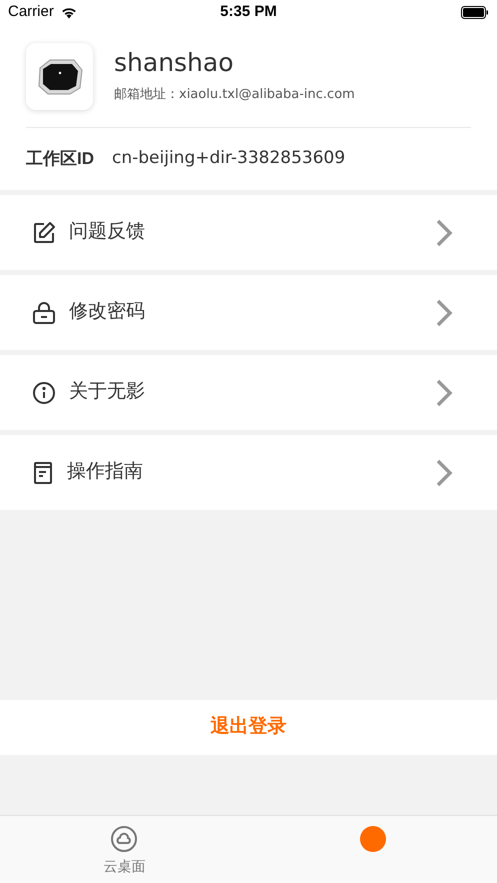 The width and height of the screenshot is (497, 883). What do you see at coordinates (234, 95) in the screenshot?
I see `email-text: 邮箱地址：xiaolu.txl@alibaba-inc.com` at bounding box center [234, 95].